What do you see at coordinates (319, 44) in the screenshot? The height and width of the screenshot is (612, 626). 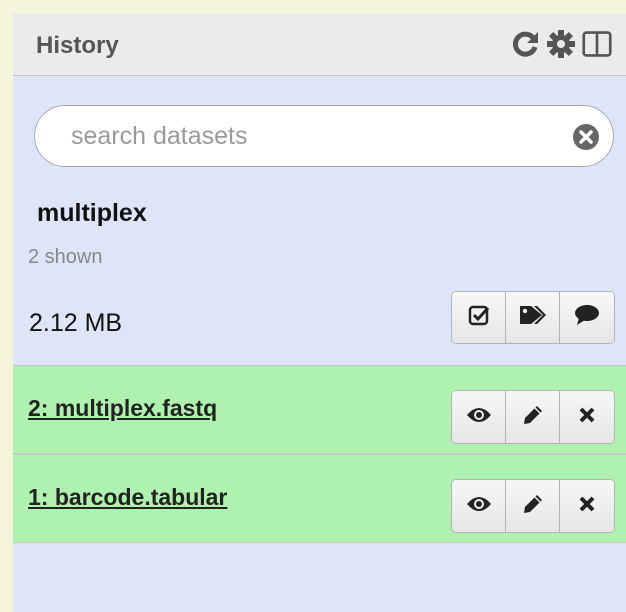 I see `history-header: History` at bounding box center [319, 44].